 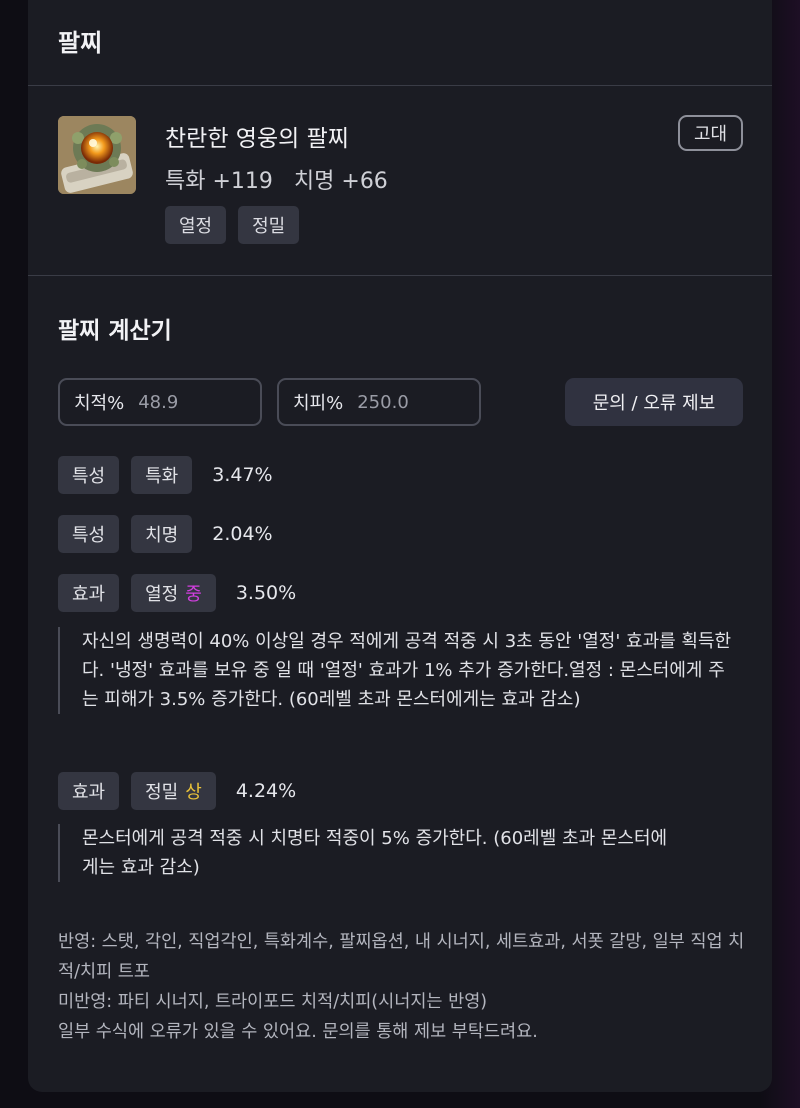 What do you see at coordinates (711, 133) in the screenshot?
I see `grade-badge: 고대` at bounding box center [711, 133].